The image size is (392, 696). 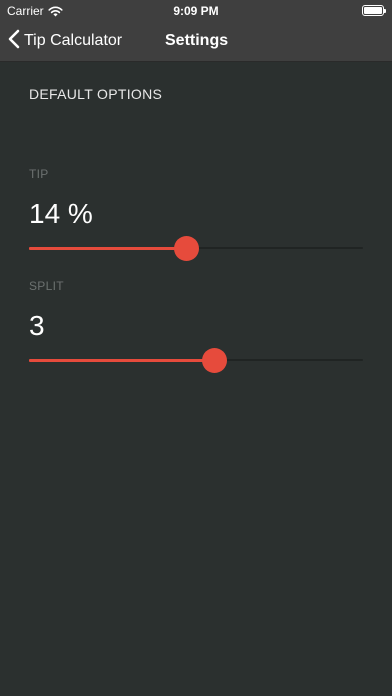 I want to click on tip-label: TIP, so click(x=39, y=174).